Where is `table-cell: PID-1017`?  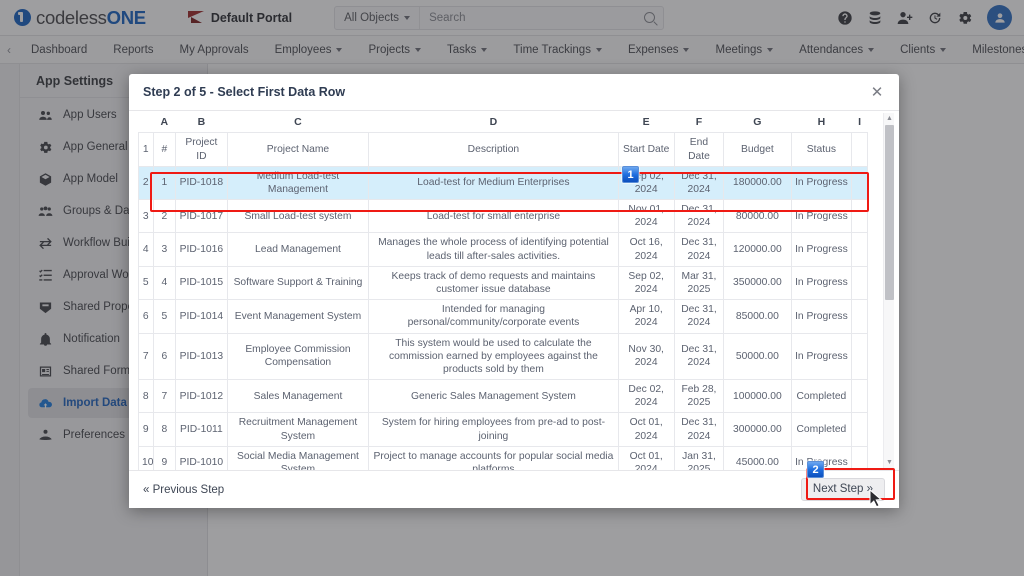 table-cell: PID-1017 is located at coordinates (201, 216).